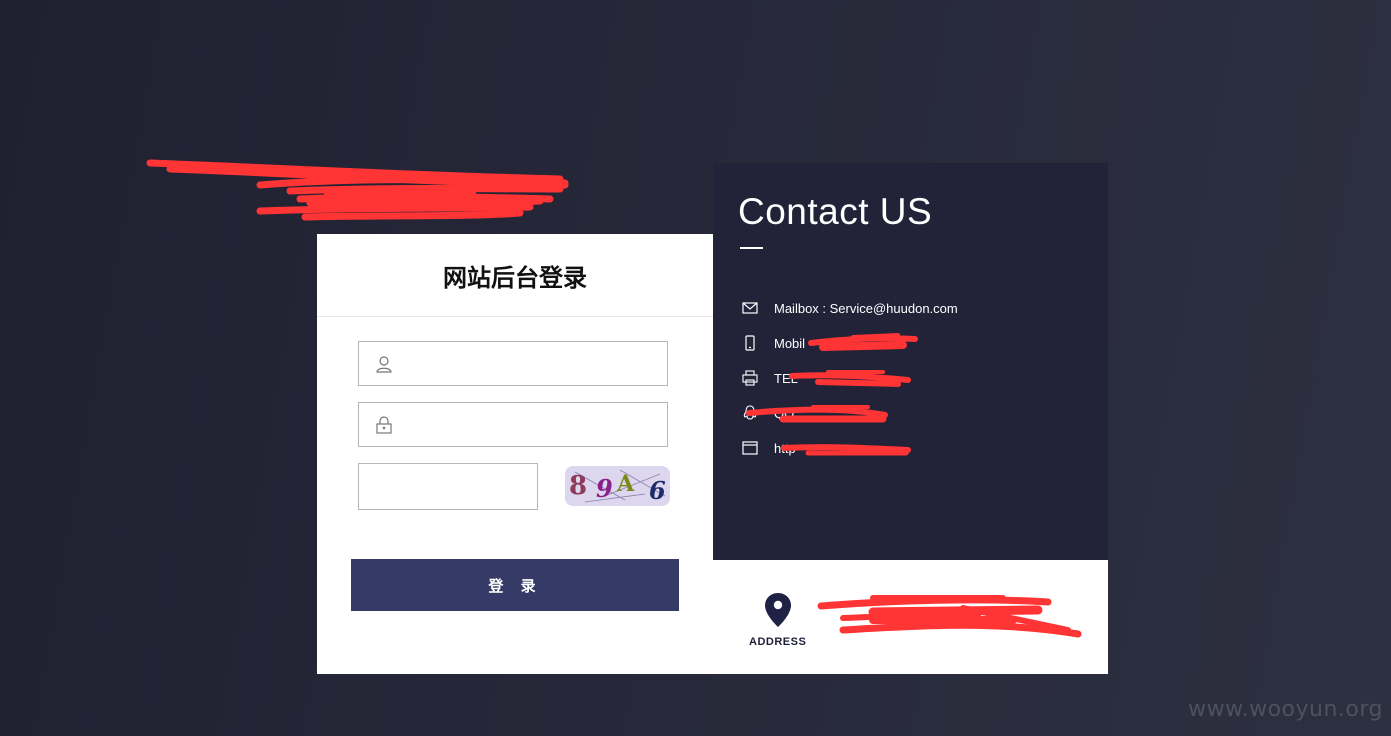  I want to click on browser-icon, so click(750, 448).